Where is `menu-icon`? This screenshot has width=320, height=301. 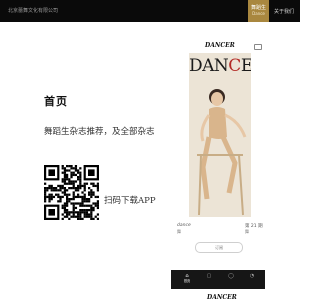 menu-icon is located at coordinates (258, 47).